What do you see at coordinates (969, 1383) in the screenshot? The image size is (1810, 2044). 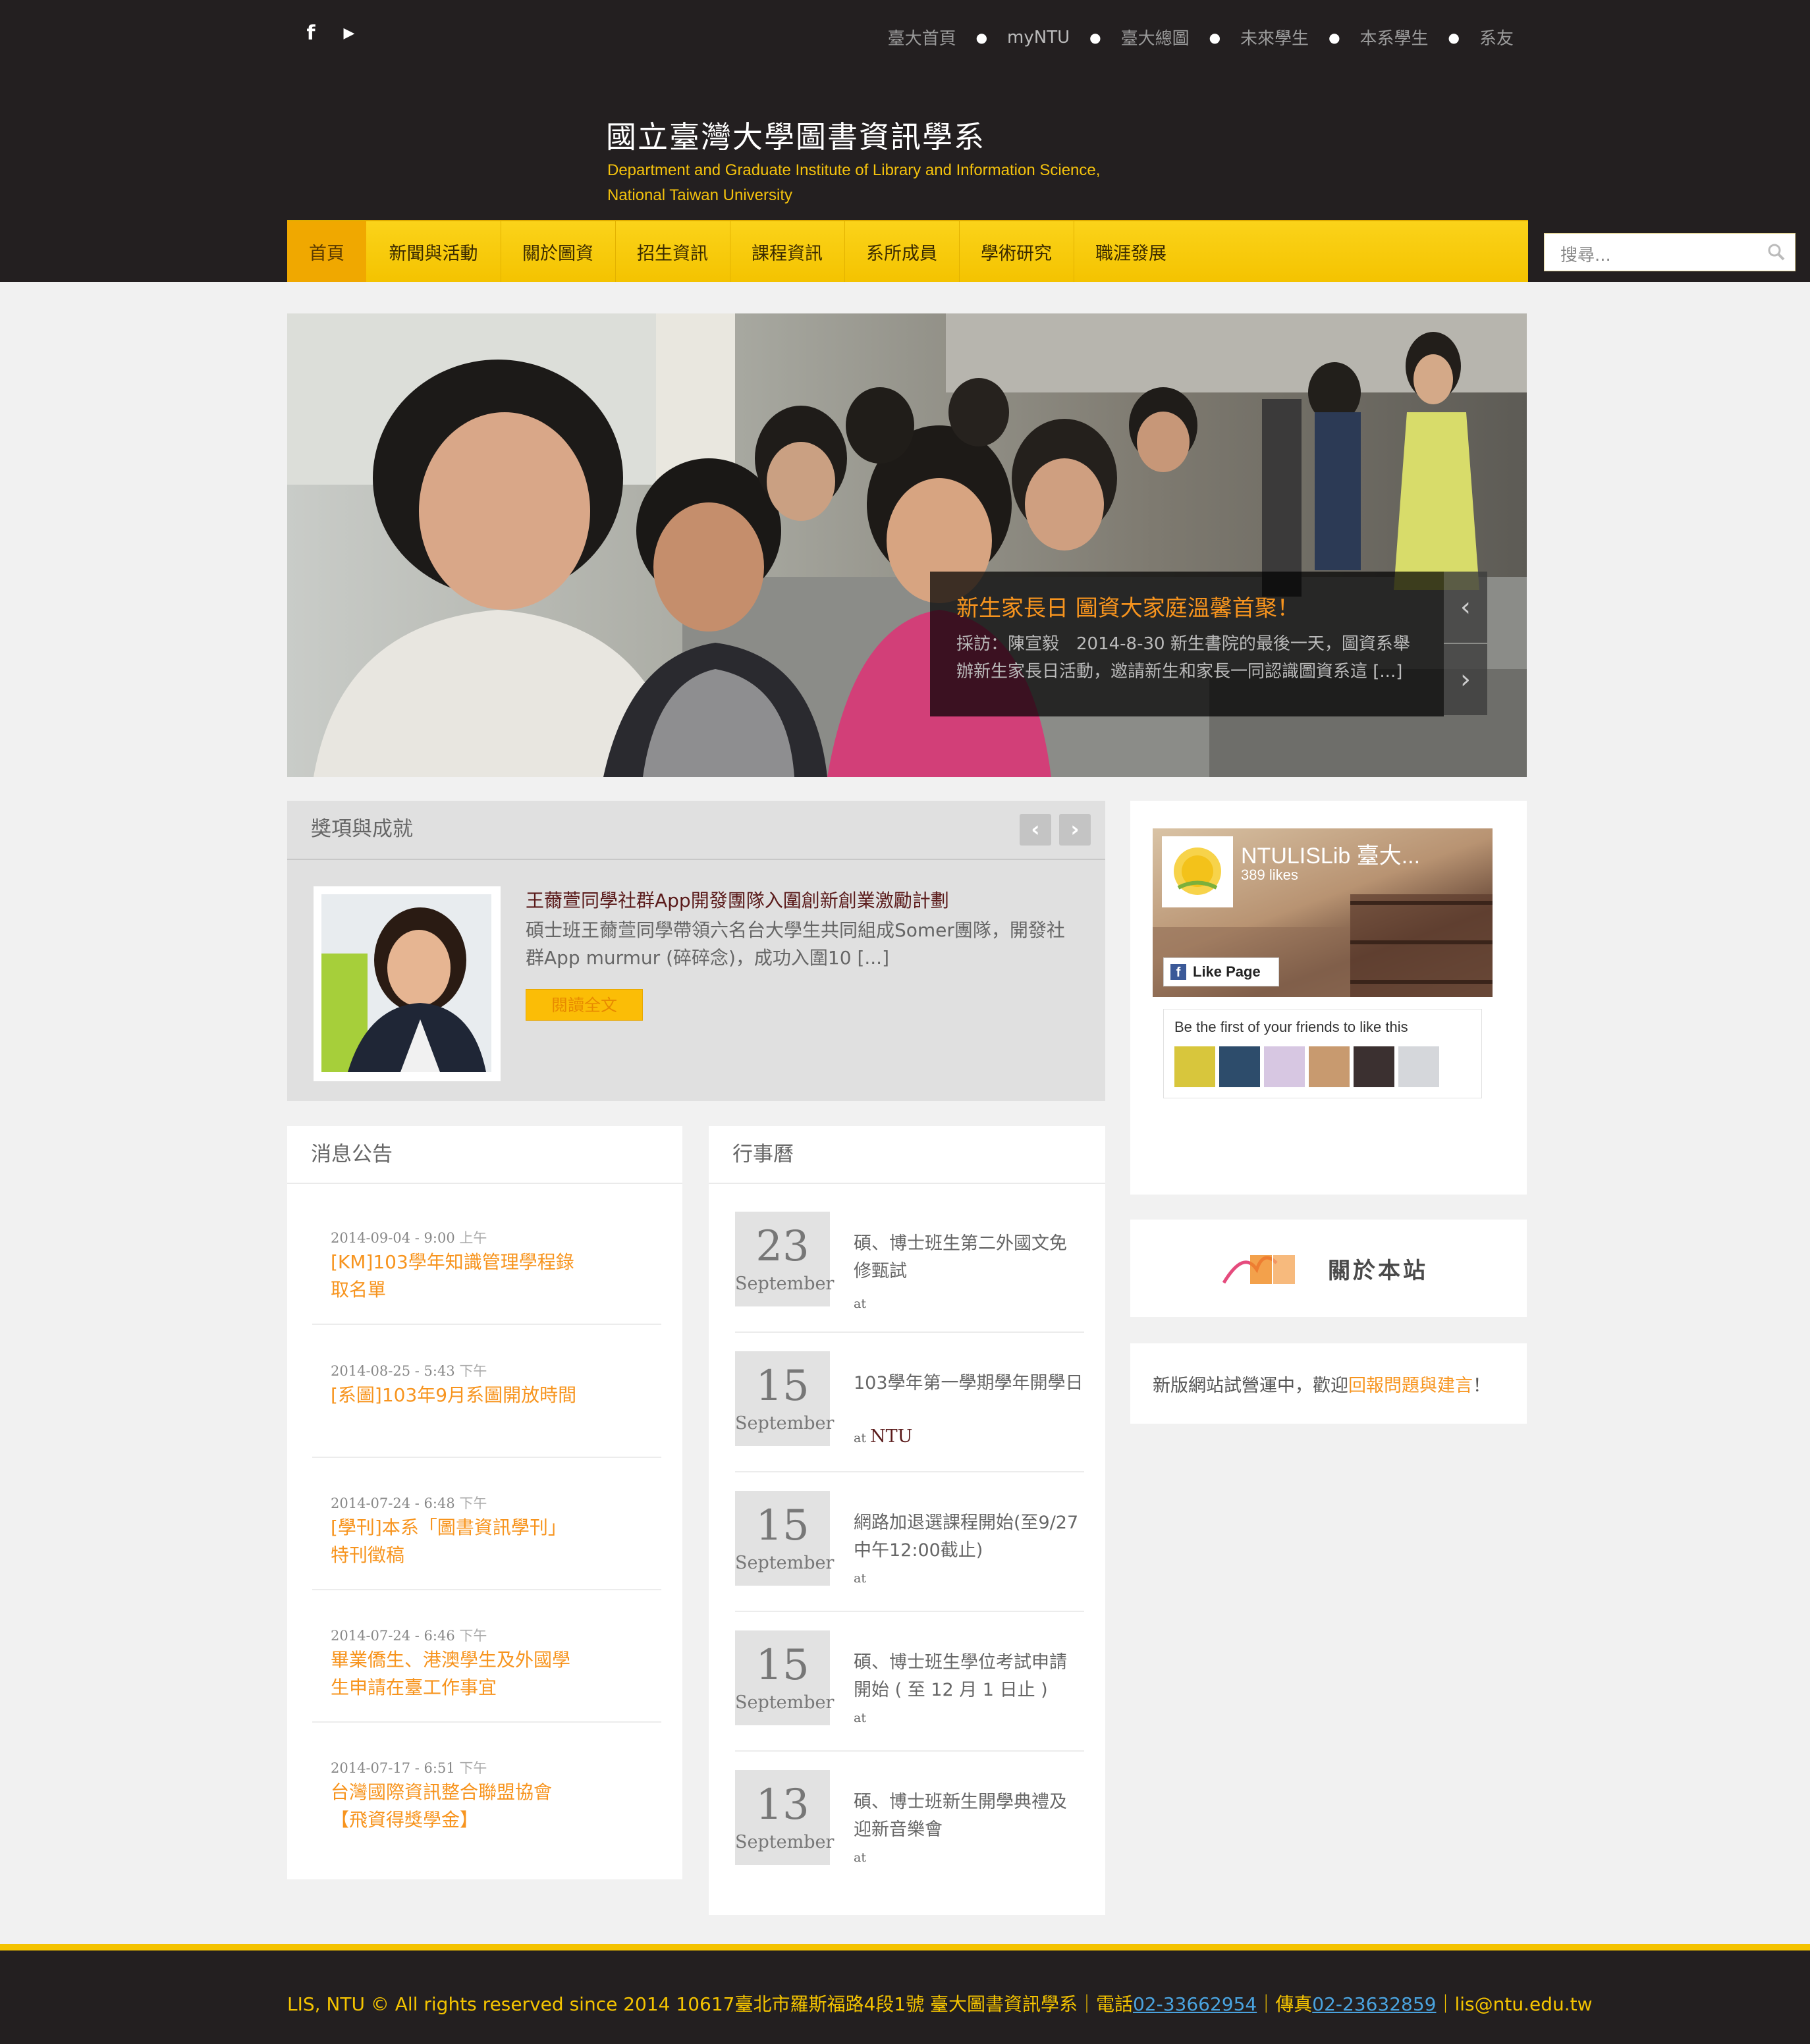 I see `event-title: 103學年第一學期學年開學日` at bounding box center [969, 1383].